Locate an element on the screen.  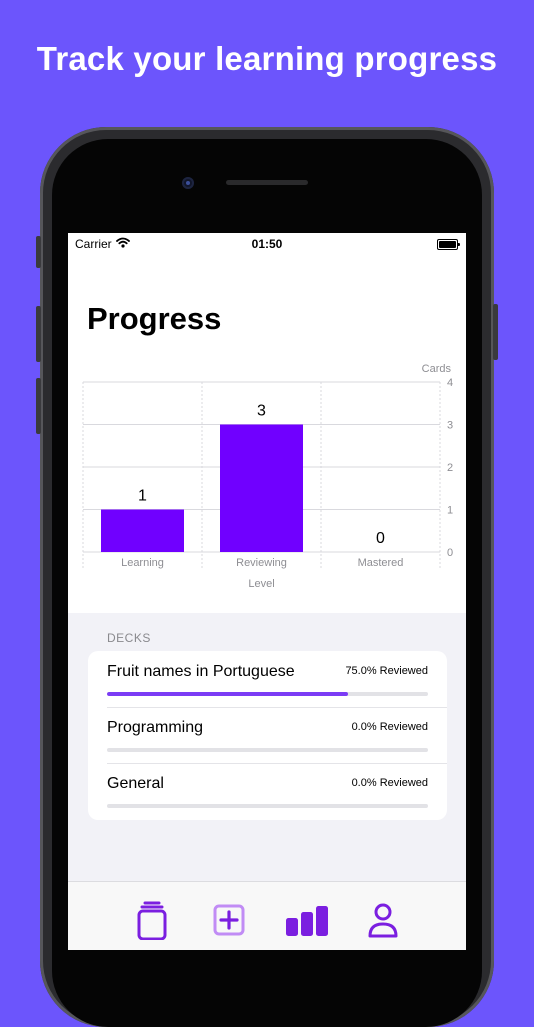
tab-progress is located at coordinates (306, 920).